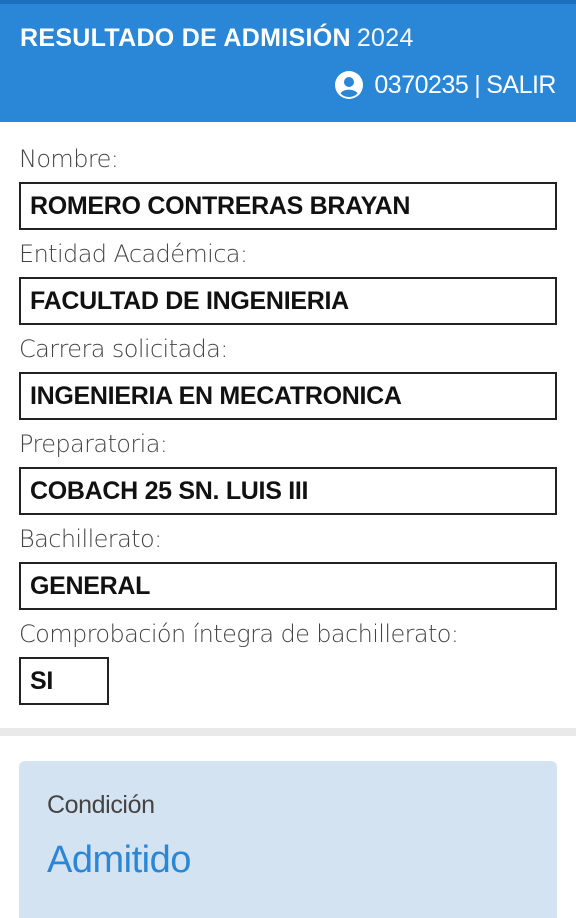 The image size is (576, 918). I want to click on user-account-icon, so click(349, 85).